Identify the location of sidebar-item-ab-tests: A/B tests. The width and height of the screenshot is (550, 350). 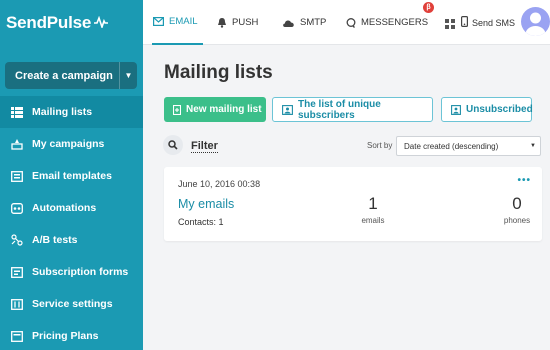
(71, 240).